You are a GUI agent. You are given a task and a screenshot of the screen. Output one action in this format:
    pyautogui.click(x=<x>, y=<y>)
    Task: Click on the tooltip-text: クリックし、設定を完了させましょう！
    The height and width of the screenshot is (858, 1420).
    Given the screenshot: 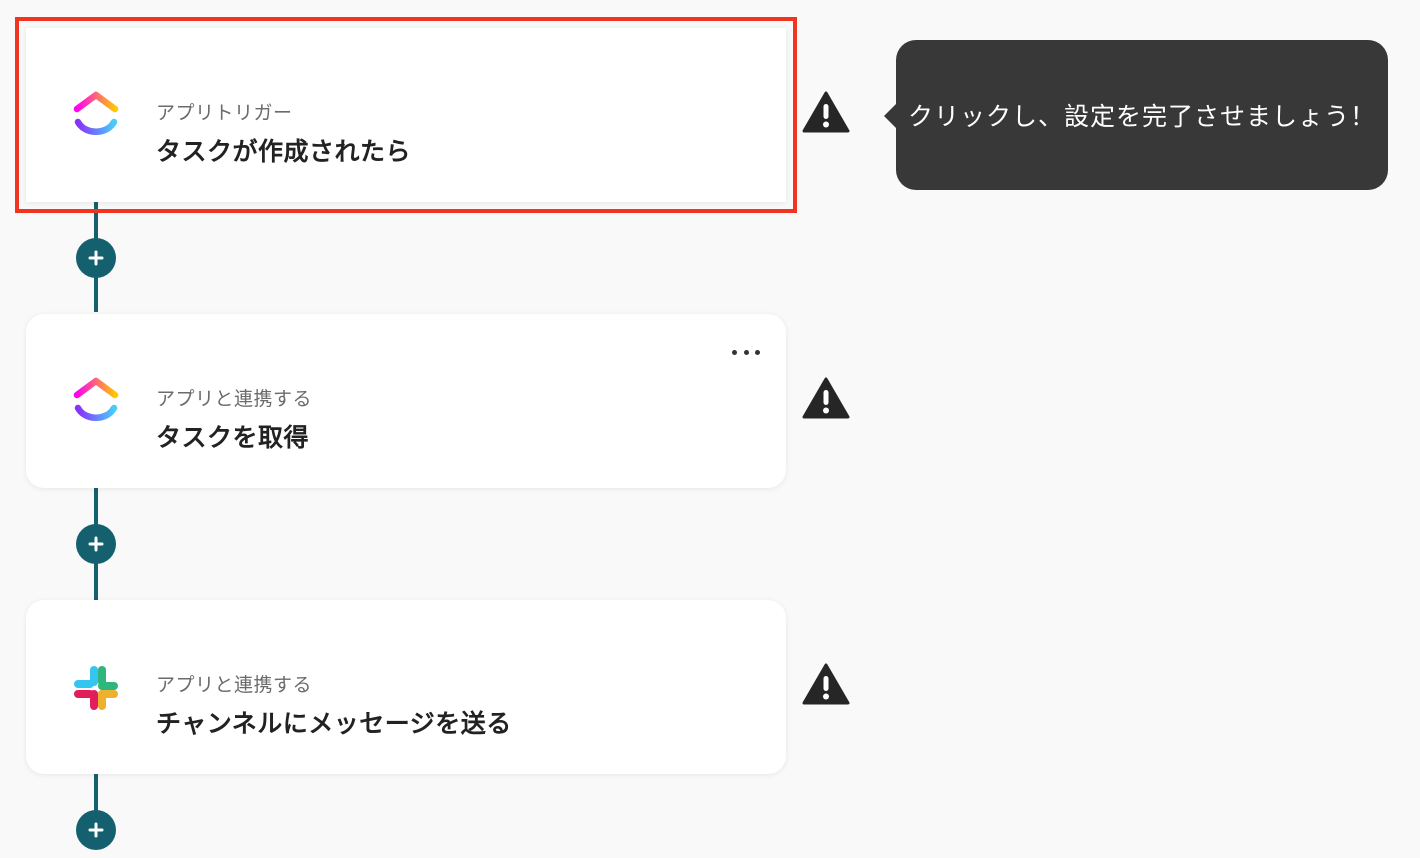 What is the action you would take?
    pyautogui.click(x=1141, y=116)
    